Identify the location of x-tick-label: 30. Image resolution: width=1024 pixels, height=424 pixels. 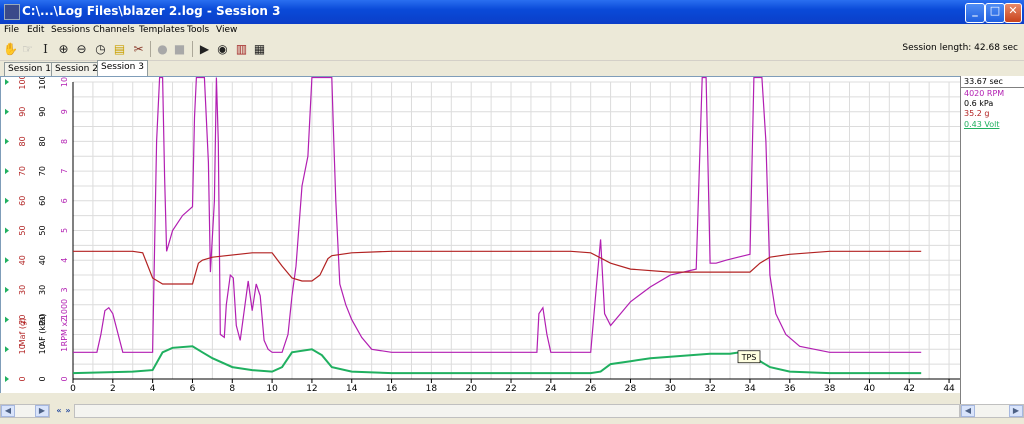
(671, 388).